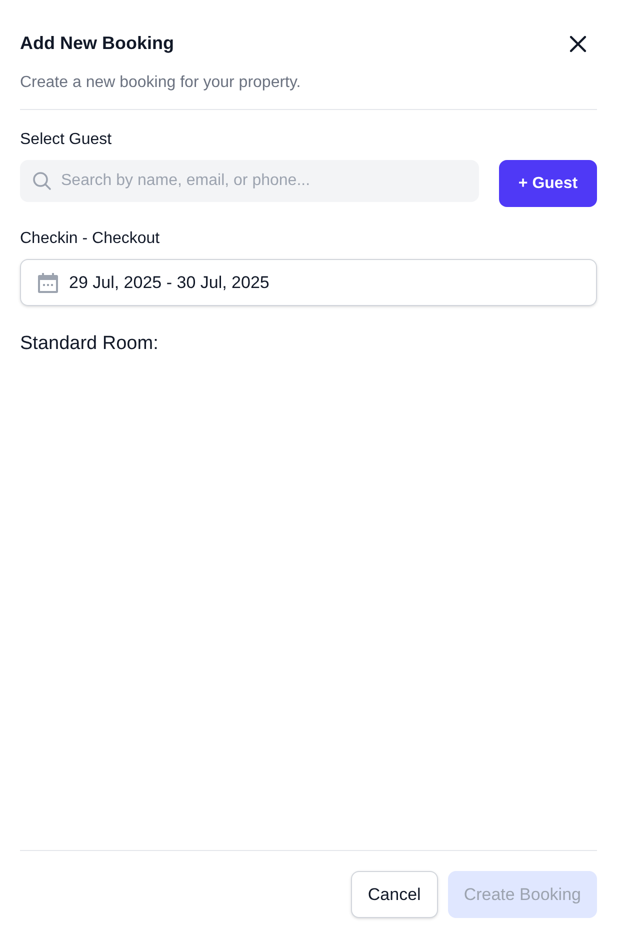  Describe the element at coordinates (90, 344) in the screenshot. I see `room-heading: Standard Room:` at that location.